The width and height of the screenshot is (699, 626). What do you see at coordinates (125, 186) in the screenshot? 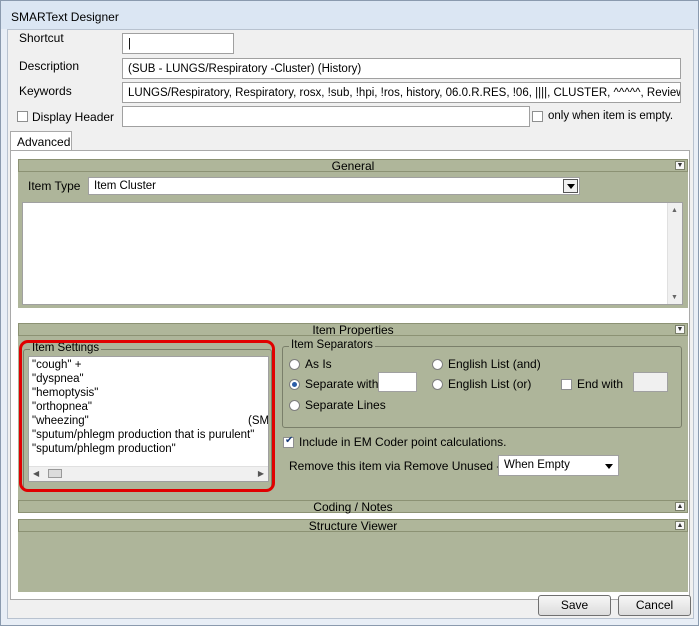
I see `item-type-value: Item Cluster` at bounding box center [125, 186].